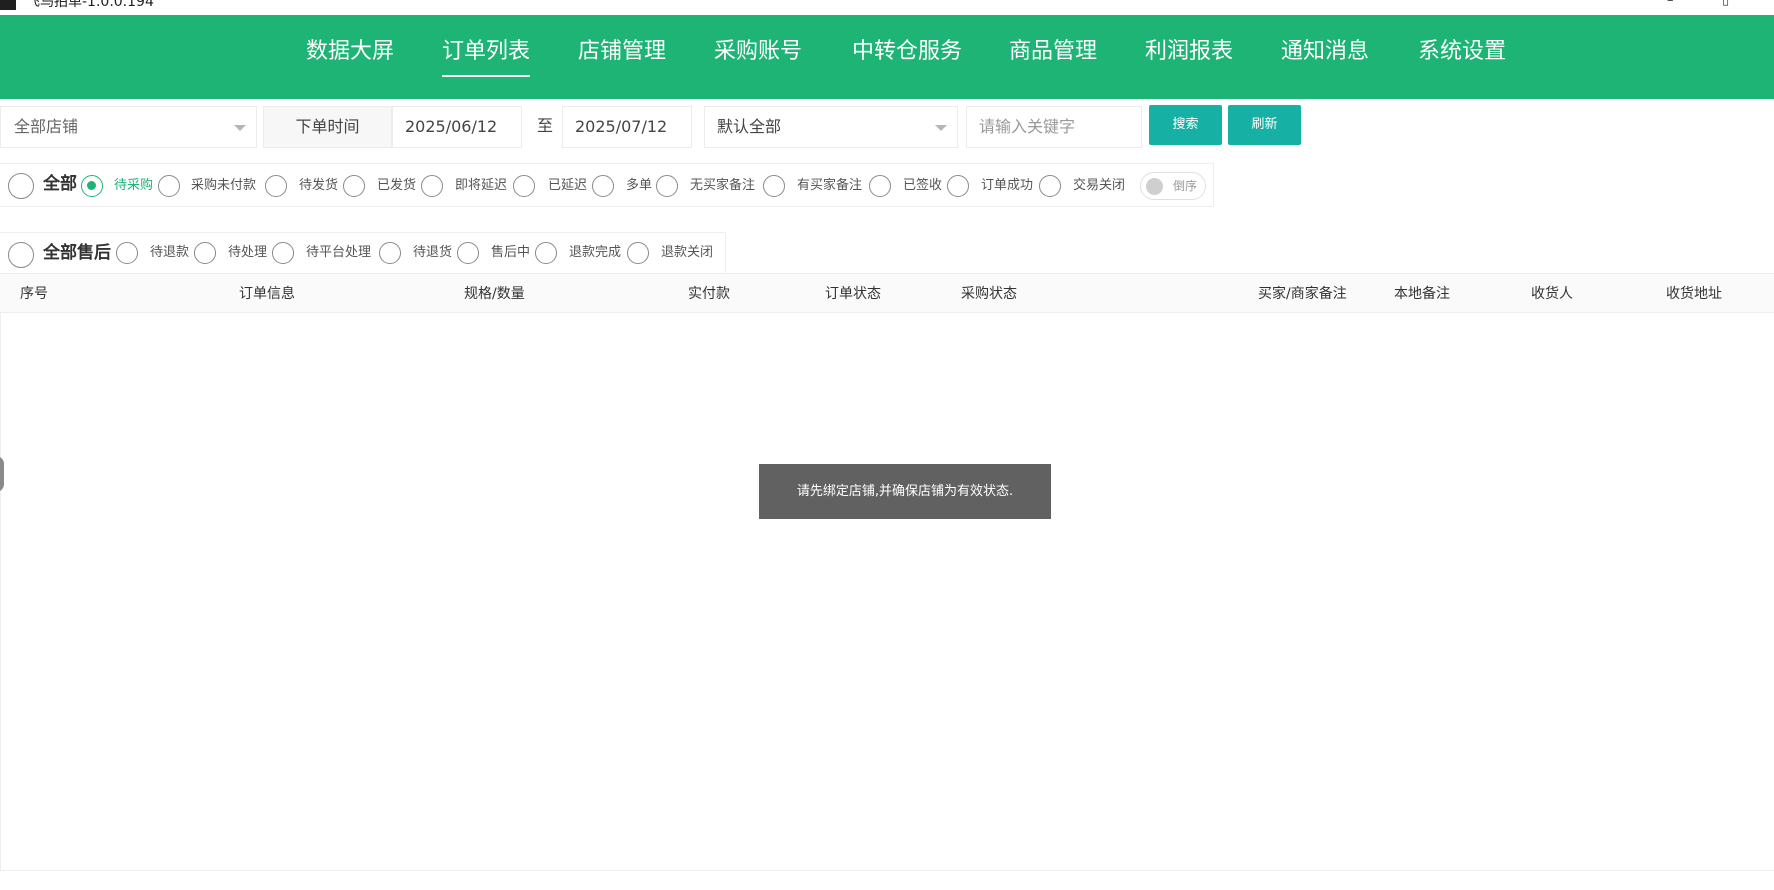  What do you see at coordinates (390, 253) in the screenshot?
I see `radio-pending-return` at bounding box center [390, 253].